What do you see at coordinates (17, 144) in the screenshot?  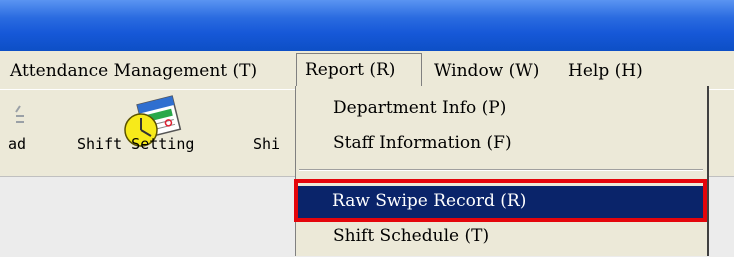 I see `toolbar-partial-label: ad` at bounding box center [17, 144].